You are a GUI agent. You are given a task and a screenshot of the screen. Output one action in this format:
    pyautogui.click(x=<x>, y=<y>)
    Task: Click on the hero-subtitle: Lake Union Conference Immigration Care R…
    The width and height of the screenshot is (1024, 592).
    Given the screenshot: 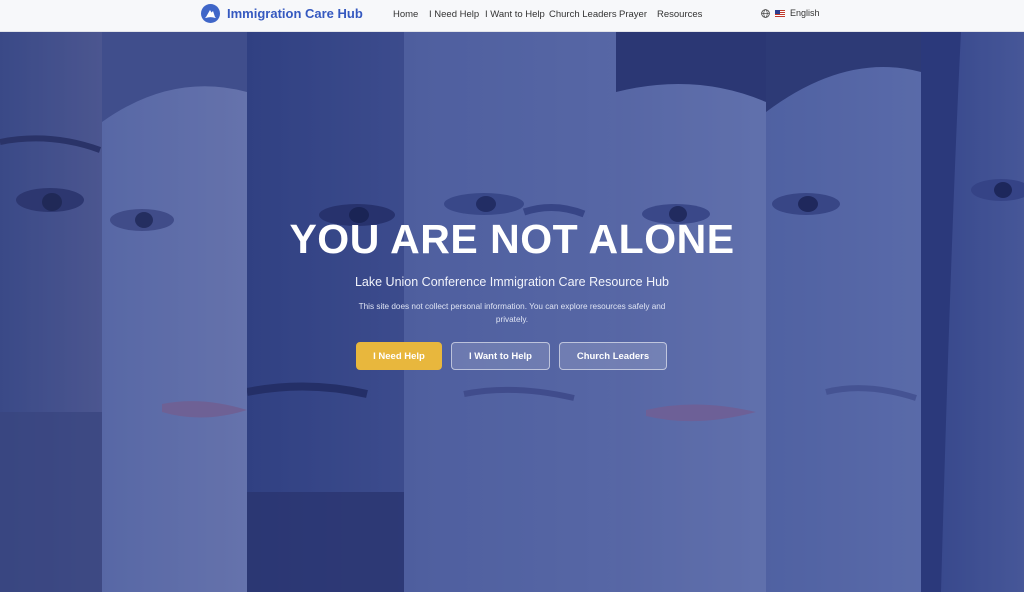 What is the action you would take?
    pyautogui.click(x=512, y=282)
    